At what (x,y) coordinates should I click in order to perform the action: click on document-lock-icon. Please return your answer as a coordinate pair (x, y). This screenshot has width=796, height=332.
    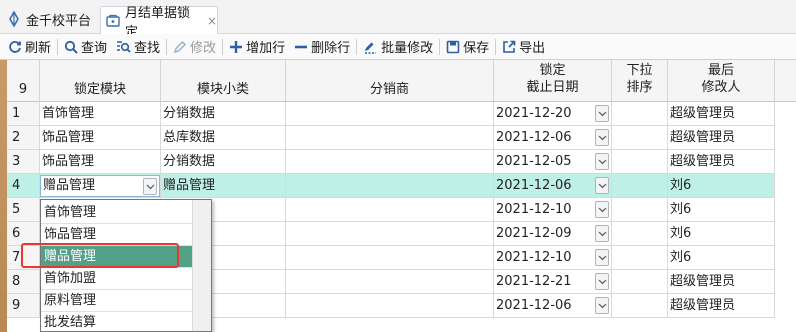
    Looking at the image, I should click on (113, 21).